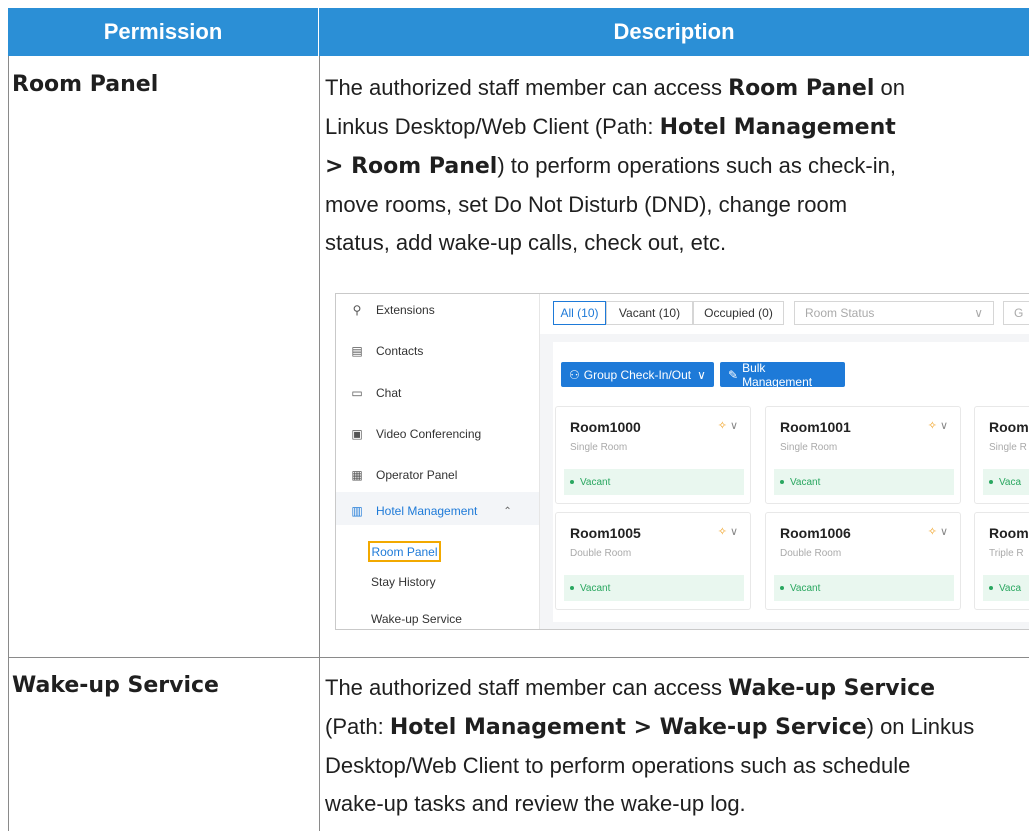 The image size is (1029, 831). Describe the element at coordinates (386, 351) in the screenshot. I see `sidebar-item-contacts: ▤ Contacts` at that location.